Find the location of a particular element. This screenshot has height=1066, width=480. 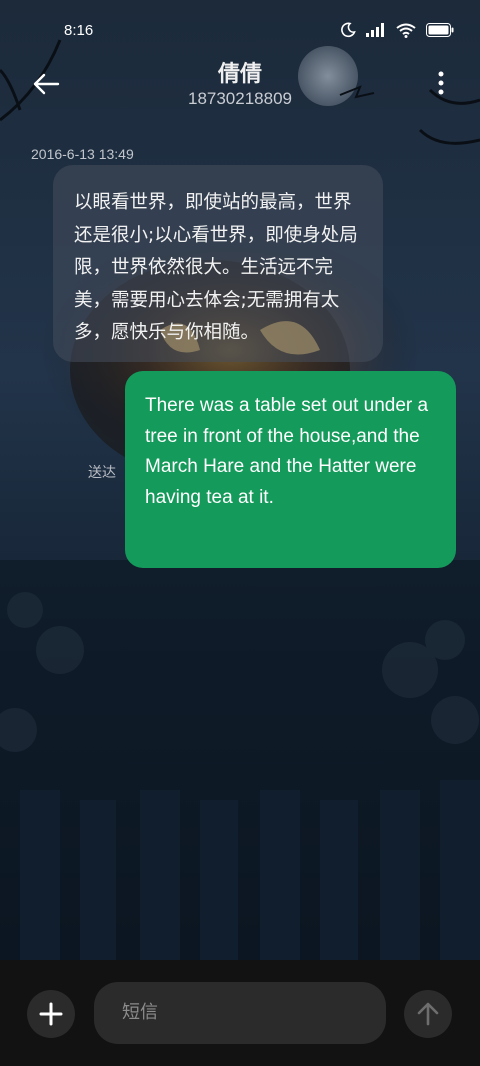

conversation-header: 倩倩 18730218809 is located at coordinates (240, 86).